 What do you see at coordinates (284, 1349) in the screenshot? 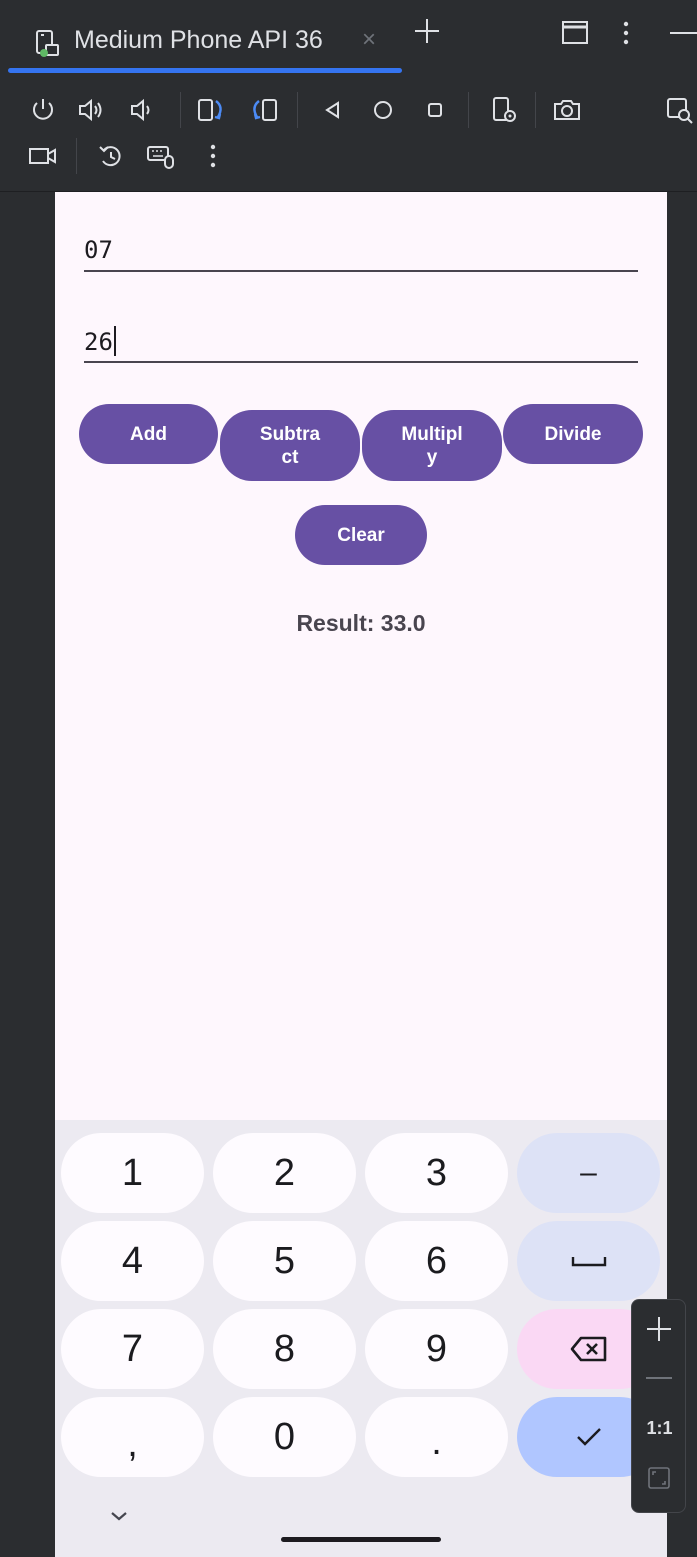
I see `key-8: 8` at bounding box center [284, 1349].